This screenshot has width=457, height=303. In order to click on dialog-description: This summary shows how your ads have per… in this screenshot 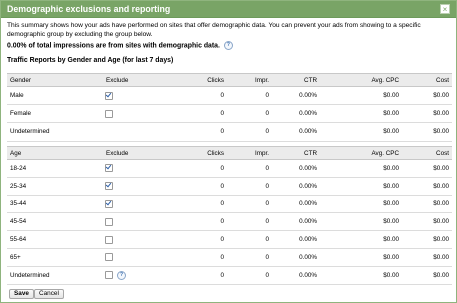, I will do `click(214, 30)`.